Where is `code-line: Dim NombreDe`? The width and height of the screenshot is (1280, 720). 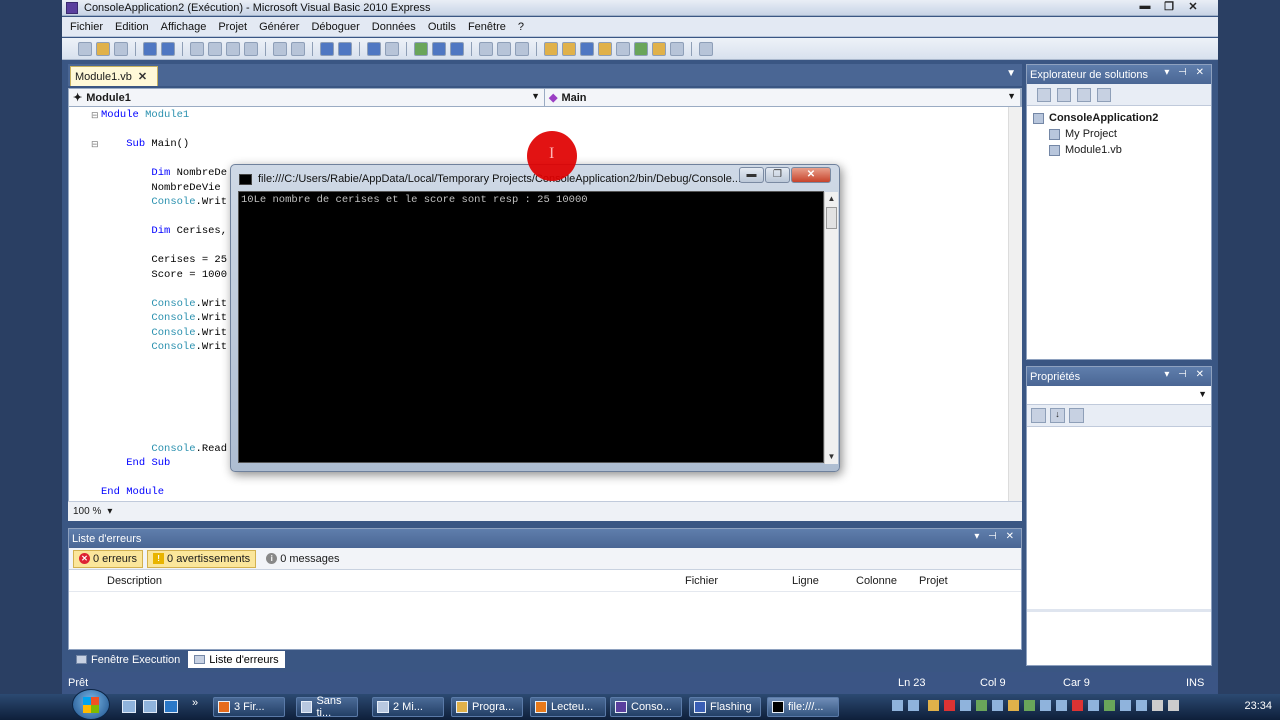
code-line: Dim NombreDe is located at coordinates (164, 173).